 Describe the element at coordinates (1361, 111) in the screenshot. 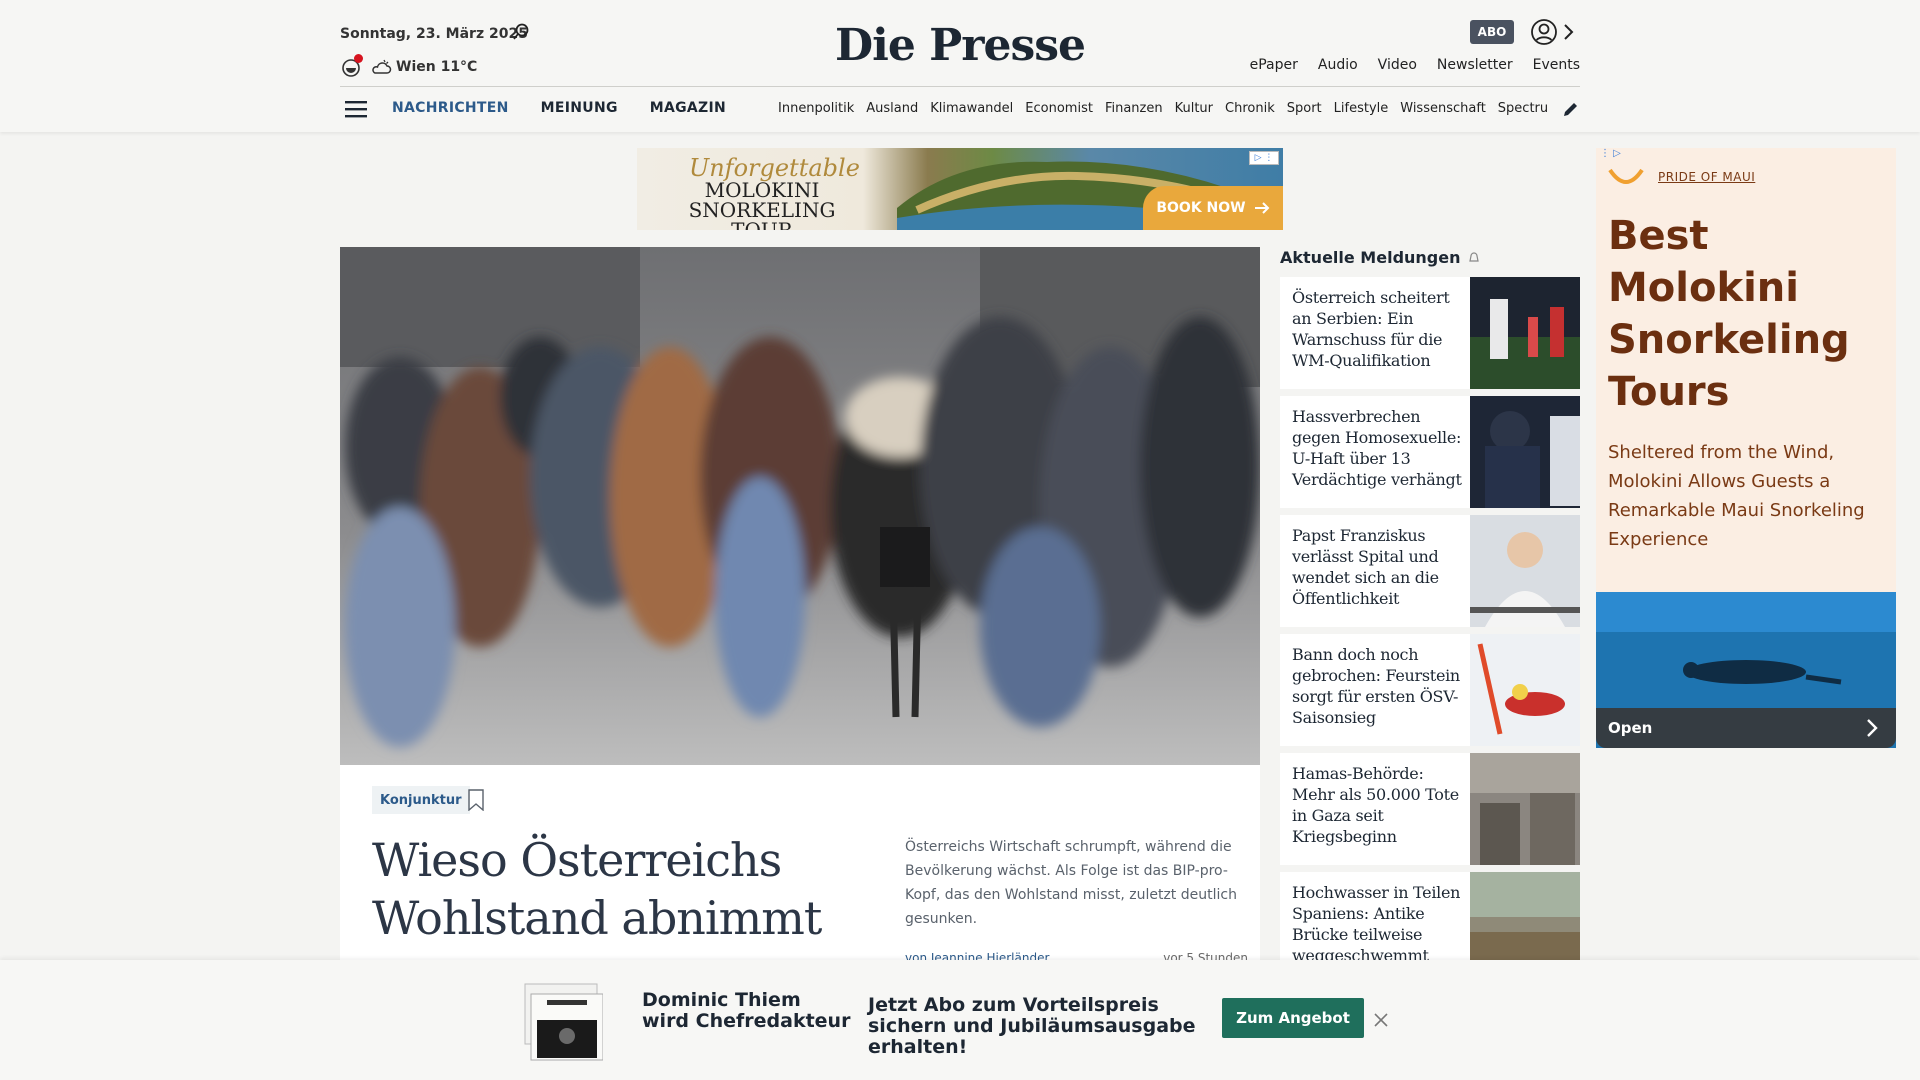

I see `subnav-lifestyle: Lifestyle` at that location.